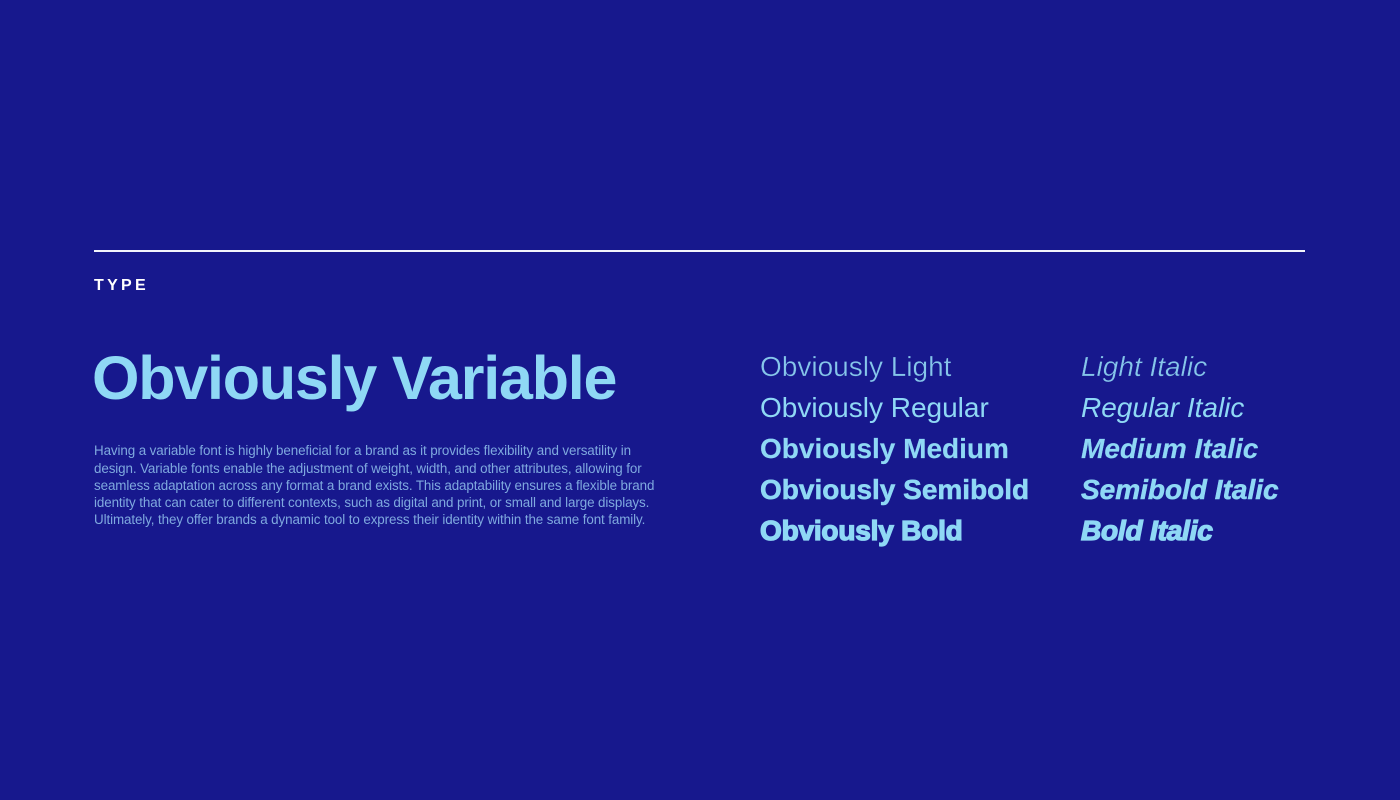 This screenshot has height=800, width=1400. I want to click on specimen-italic-bold: Bold Italic, so click(1146, 530).